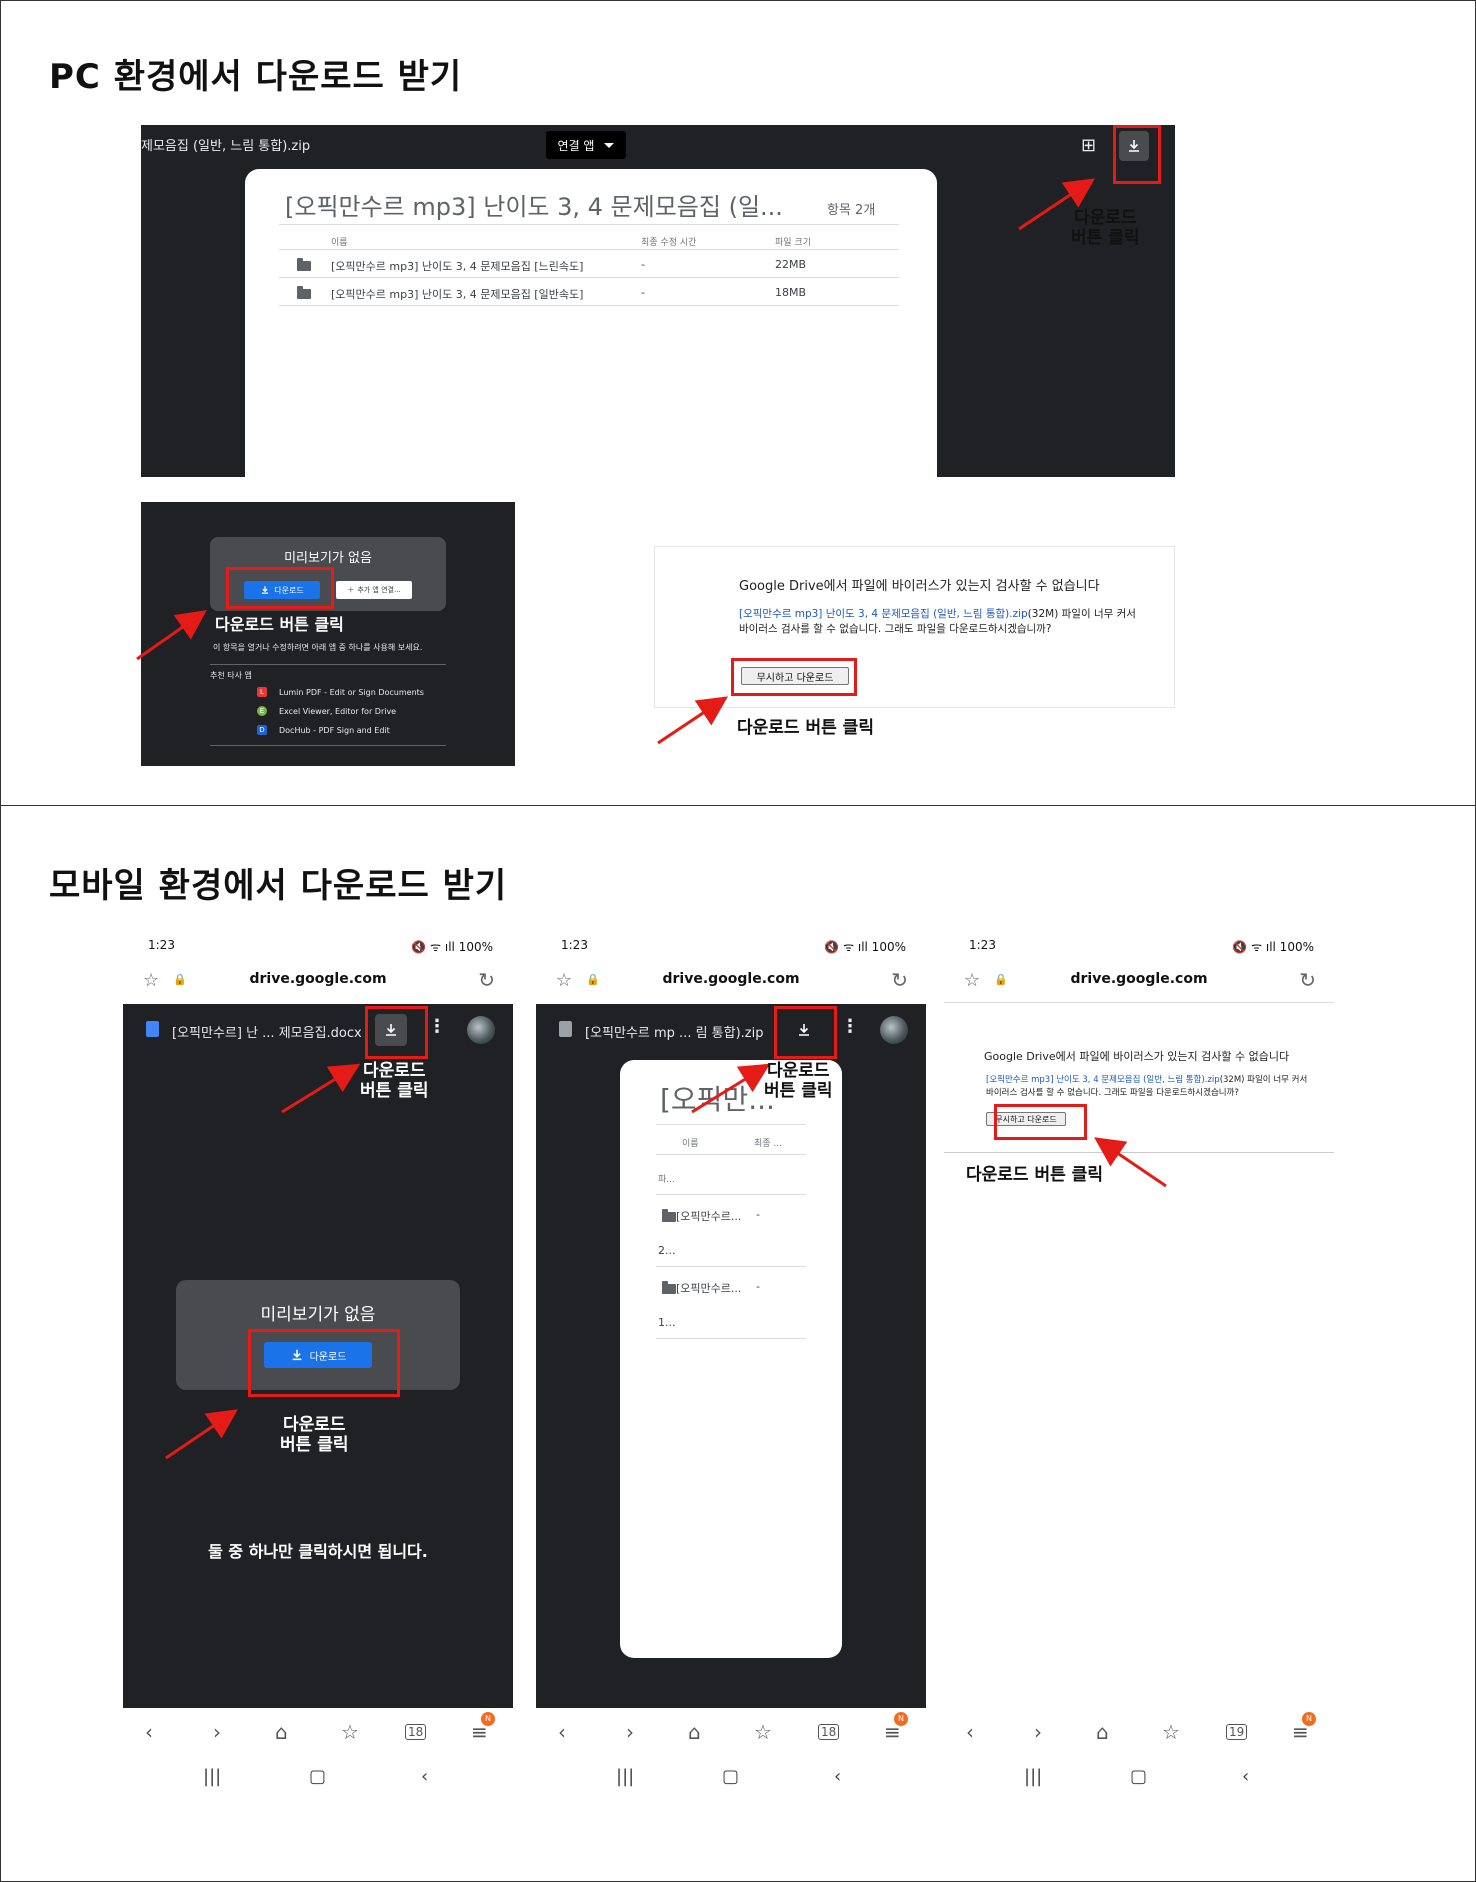 Image resolution: width=1476 pixels, height=1882 pixels. I want to click on add-shortcut-icon: ⊞, so click(1088, 145).